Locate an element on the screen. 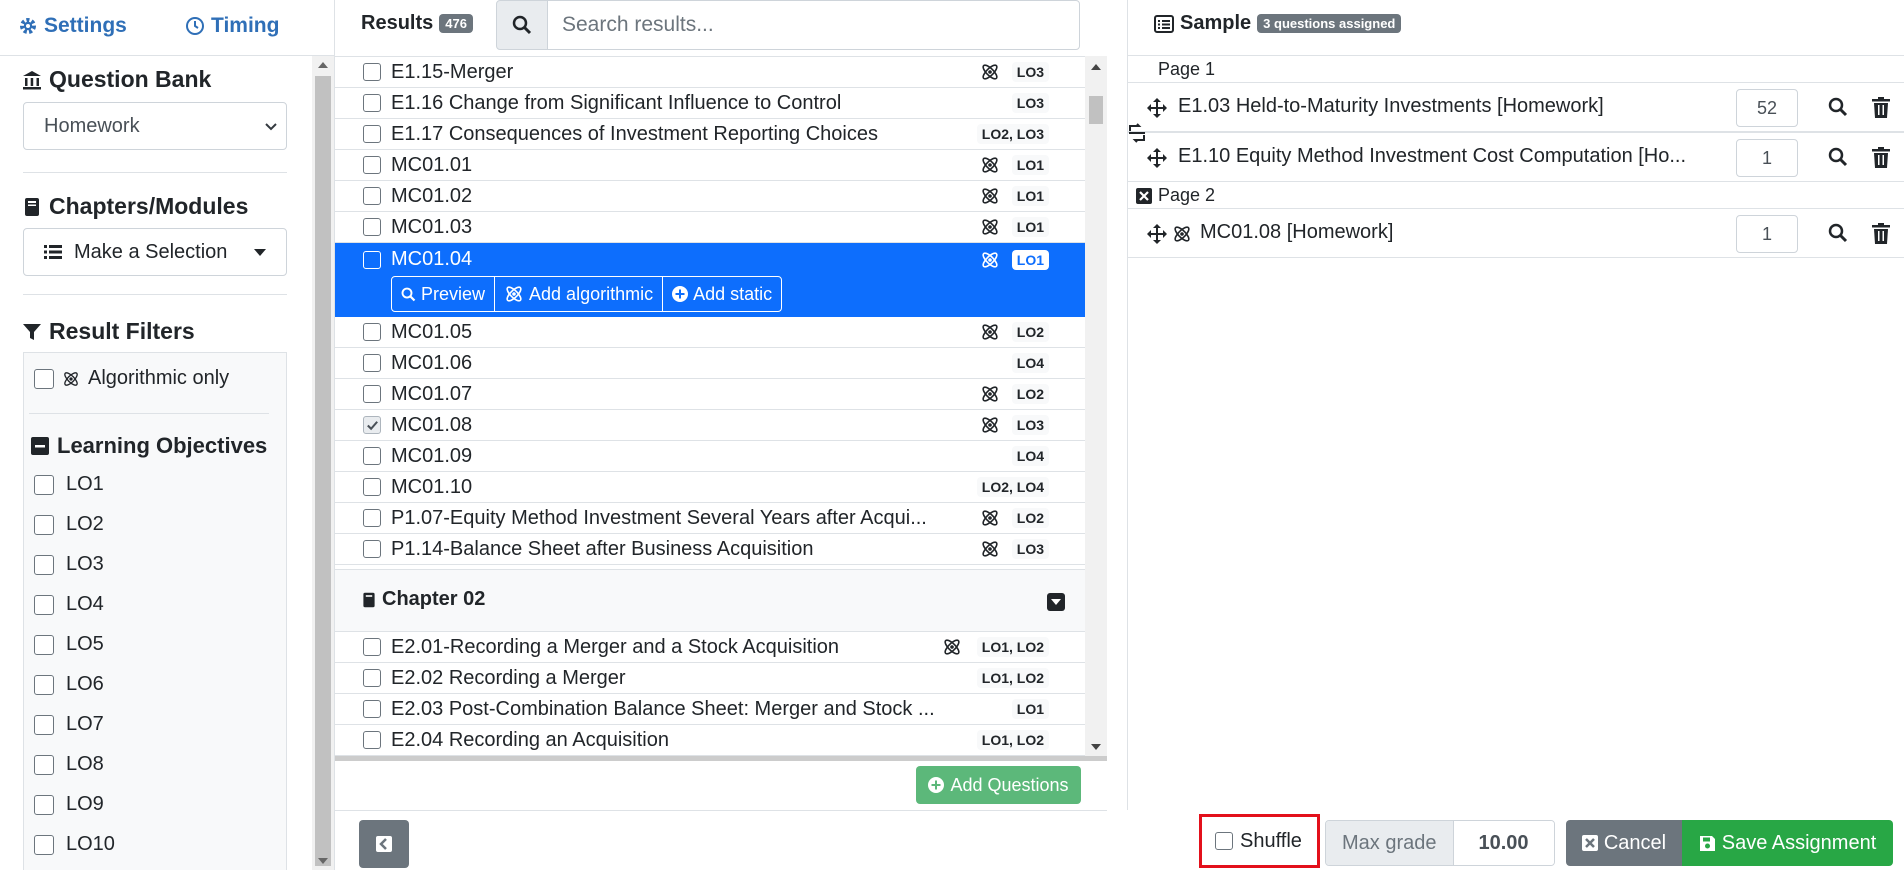 Image resolution: width=1904 pixels, height=870 pixels. search-button is located at coordinates (522, 25).